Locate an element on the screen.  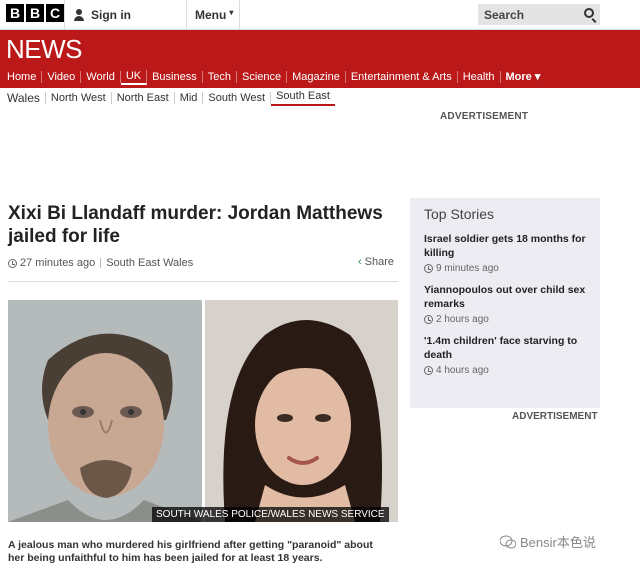
sidebar-advertisement-label: ADVERTISEMENT is located at coordinates (555, 416).